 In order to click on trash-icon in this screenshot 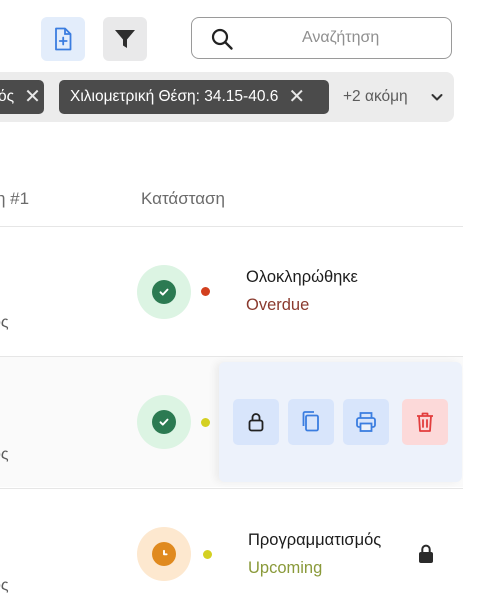, I will do `click(425, 422)`.